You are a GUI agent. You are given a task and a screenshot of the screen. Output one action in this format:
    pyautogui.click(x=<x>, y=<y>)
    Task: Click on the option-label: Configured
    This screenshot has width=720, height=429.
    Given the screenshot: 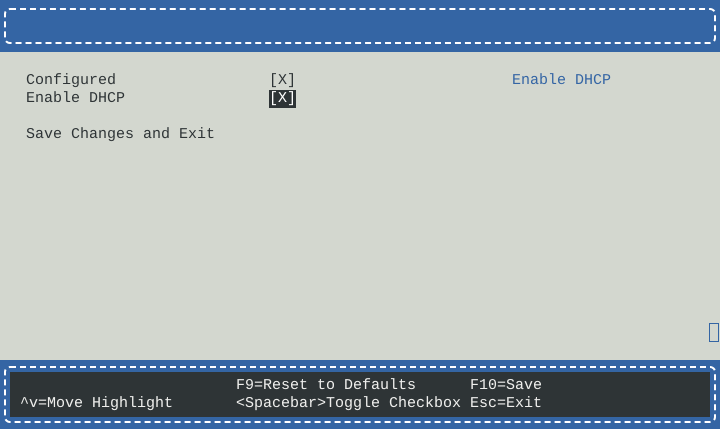 What is the action you would take?
    pyautogui.click(x=72, y=81)
    